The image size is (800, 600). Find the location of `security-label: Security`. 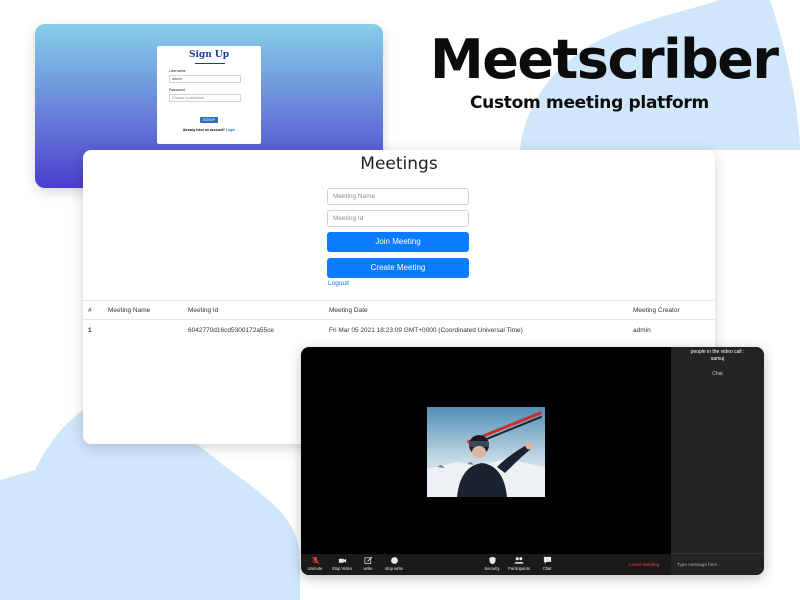

security-label: Security is located at coordinates (492, 568).